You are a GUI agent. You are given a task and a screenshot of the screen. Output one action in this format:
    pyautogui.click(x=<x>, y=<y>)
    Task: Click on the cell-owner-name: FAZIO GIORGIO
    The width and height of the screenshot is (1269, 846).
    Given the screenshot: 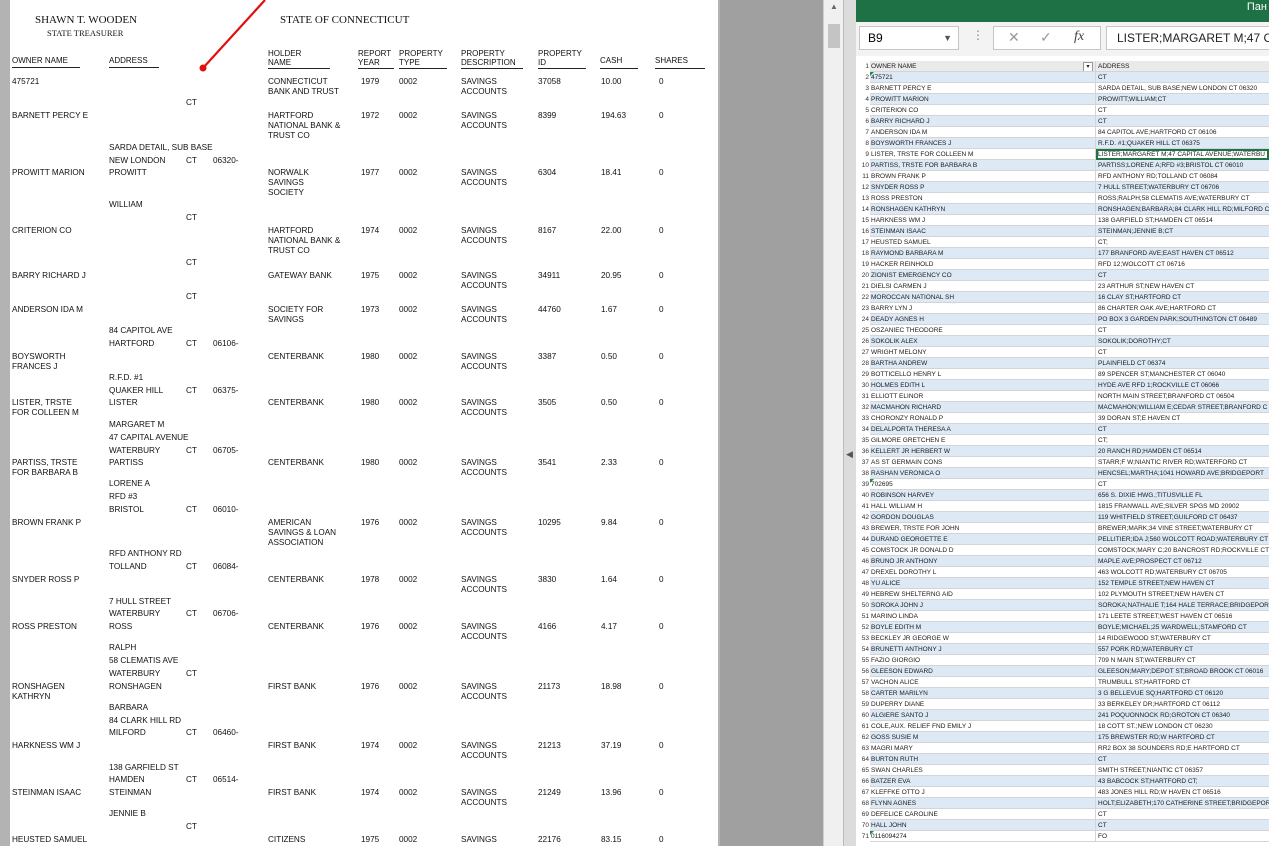 What is the action you would take?
    pyautogui.click(x=983, y=660)
    